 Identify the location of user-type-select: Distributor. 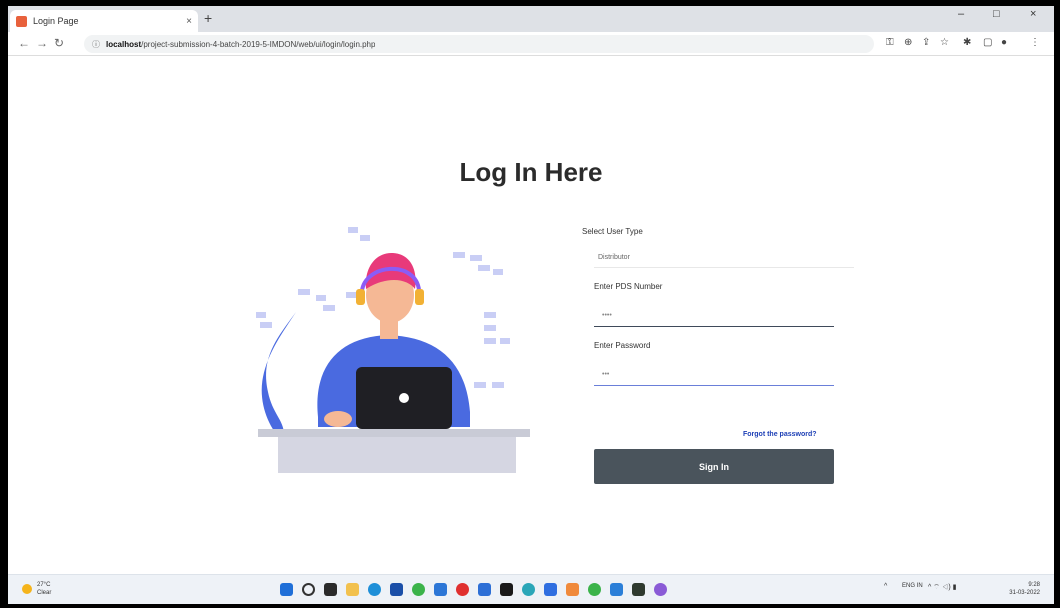
(724, 258).